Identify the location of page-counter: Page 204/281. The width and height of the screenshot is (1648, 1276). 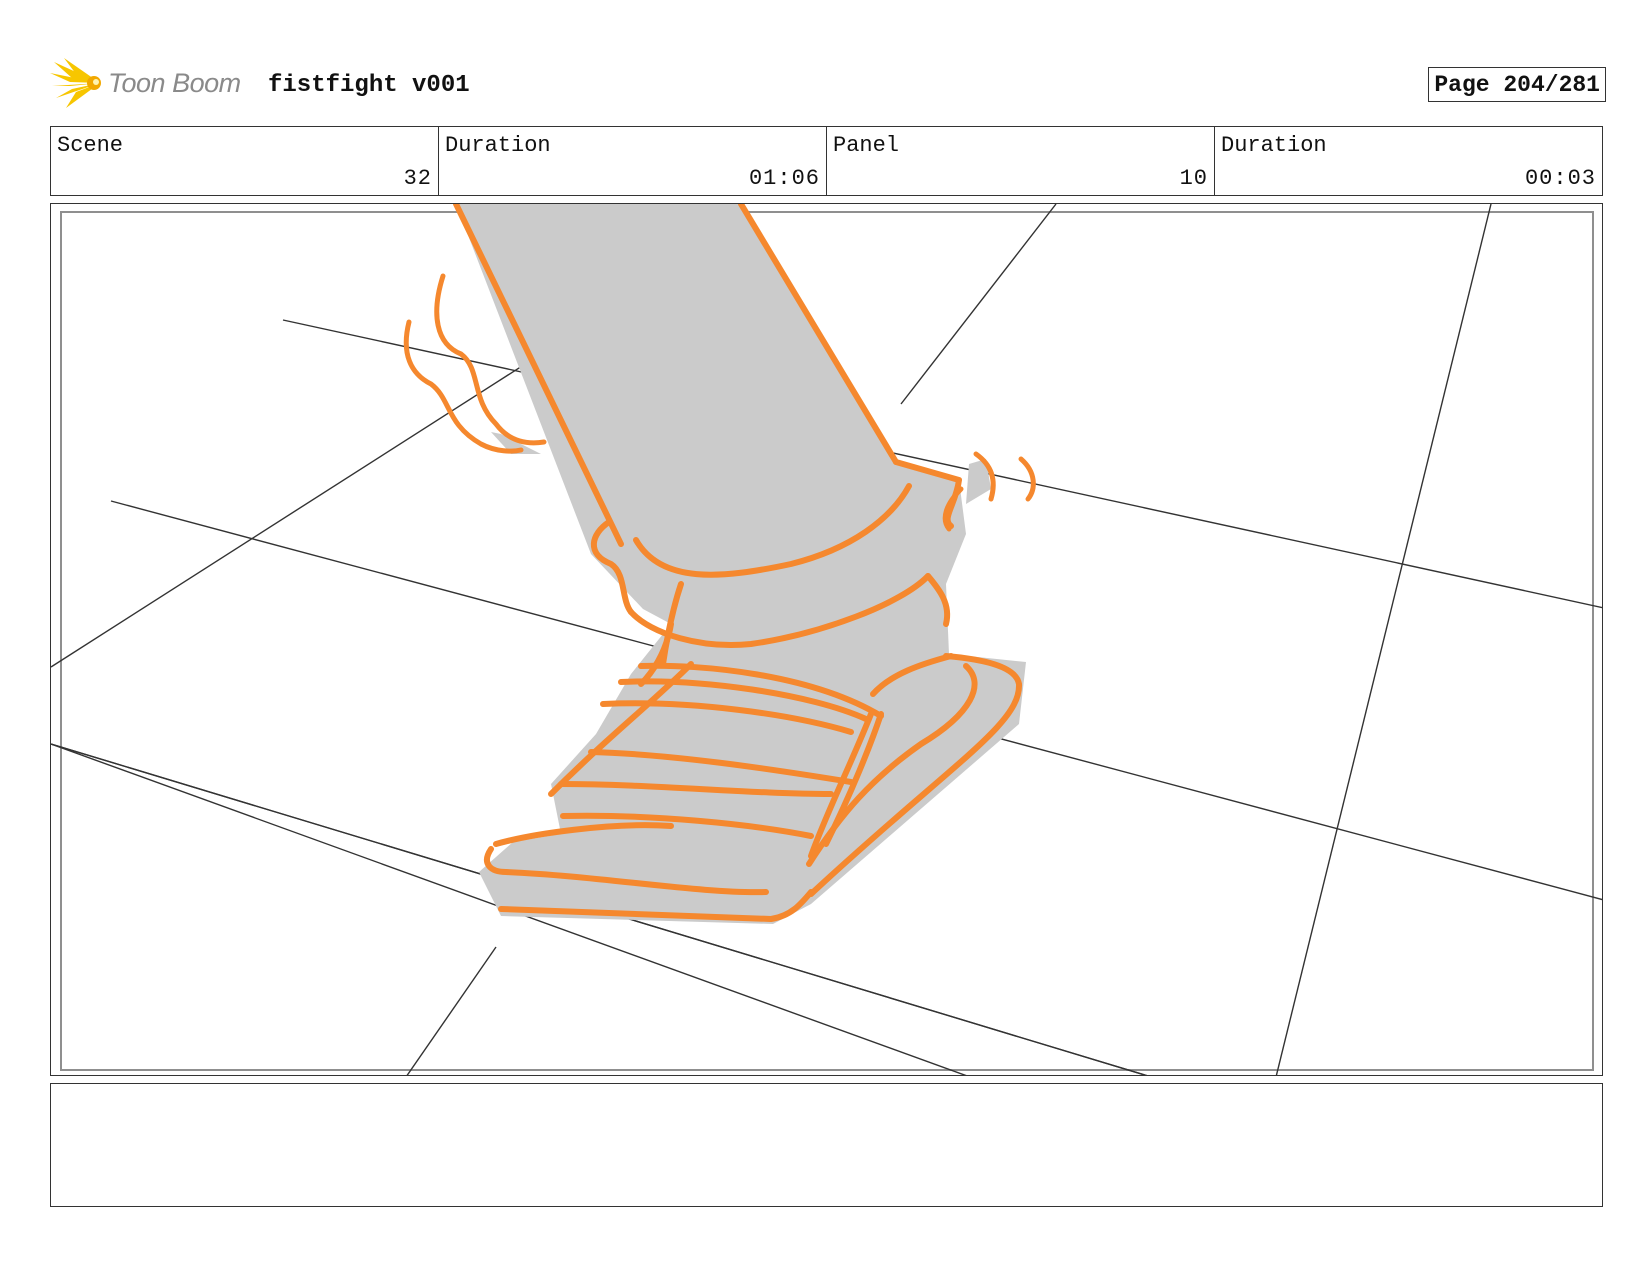
(1517, 84).